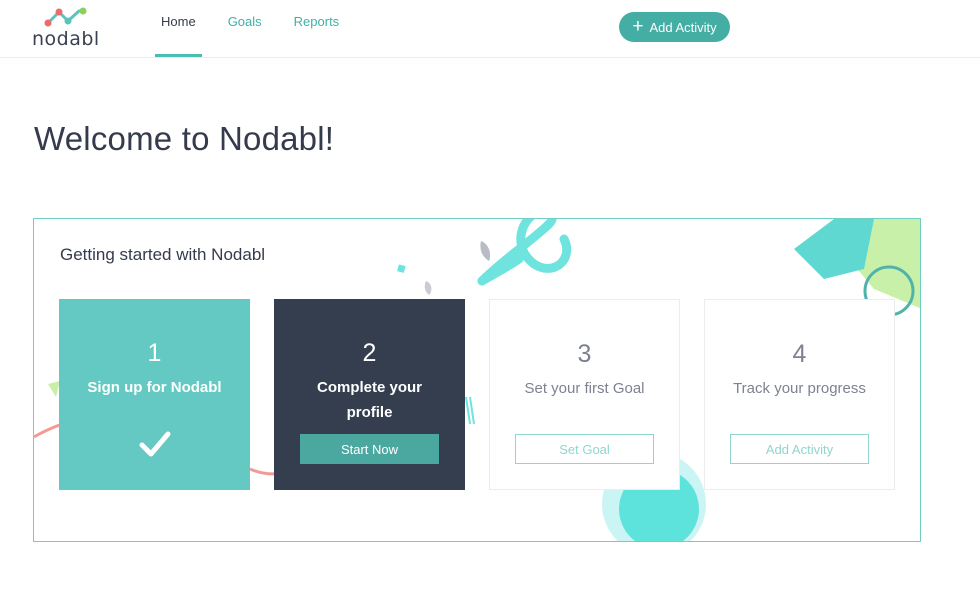  What do you see at coordinates (584, 449) in the screenshot?
I see `set-goal-button: Set Goal` at bounding box center [584, 449].